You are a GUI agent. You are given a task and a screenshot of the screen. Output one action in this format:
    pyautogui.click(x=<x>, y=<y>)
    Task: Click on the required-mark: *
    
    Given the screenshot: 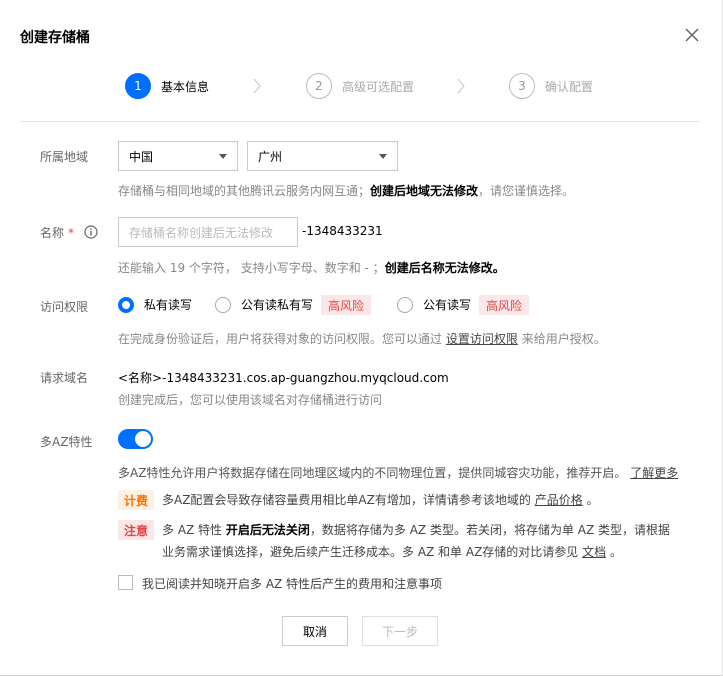 What is the action you would take?
    pyautogui.click(x=71, y=233)
    